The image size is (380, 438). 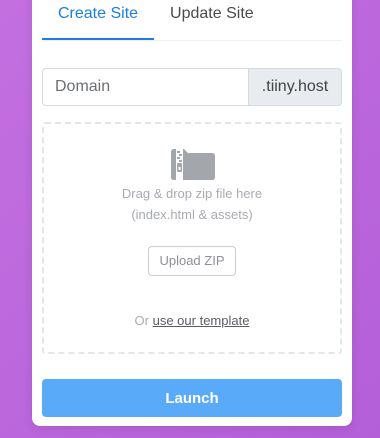 I want to click on tab-bar: Create Site Update Site, so click(x=192, y=20).